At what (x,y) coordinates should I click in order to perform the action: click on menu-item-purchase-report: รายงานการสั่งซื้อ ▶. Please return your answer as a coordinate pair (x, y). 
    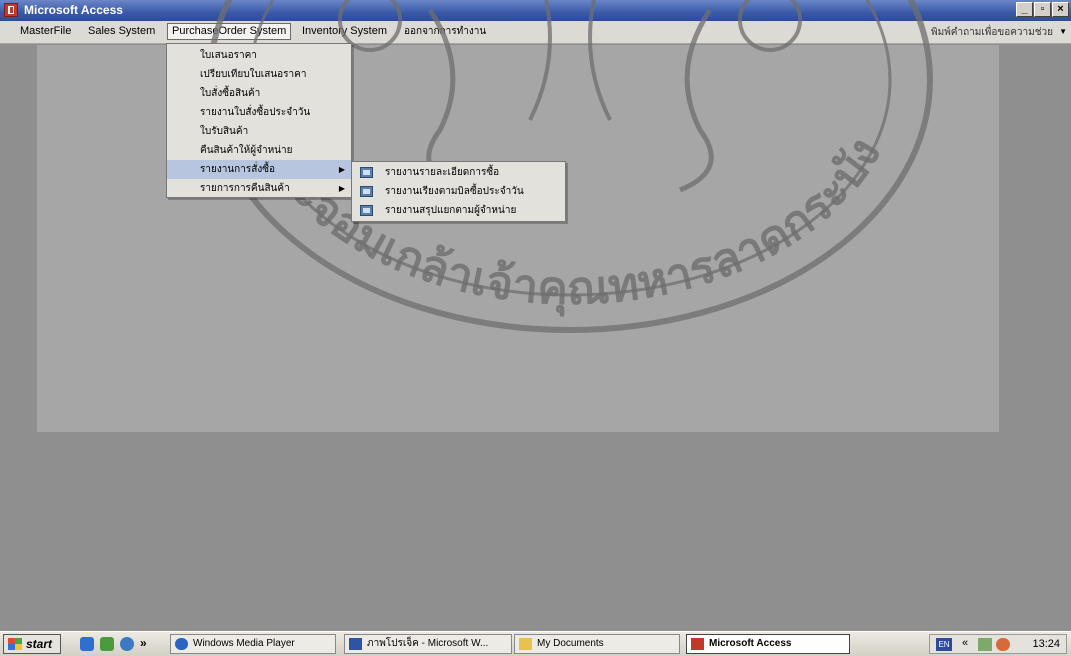
    Looking at the image, I should click on (259, 169).